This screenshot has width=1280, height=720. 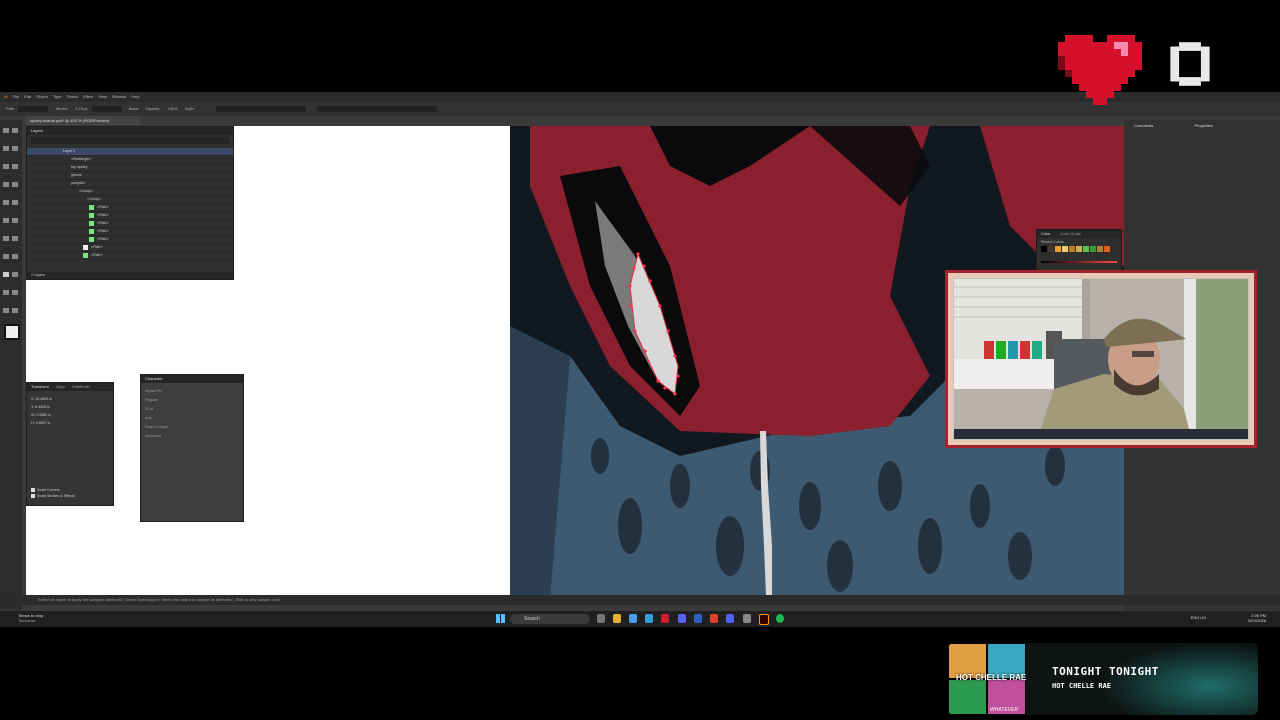 What do you see at coordinates (6, 274) in the screenshot?
I see `eyedropper-tool-icon` at bounding box center [6, 274].